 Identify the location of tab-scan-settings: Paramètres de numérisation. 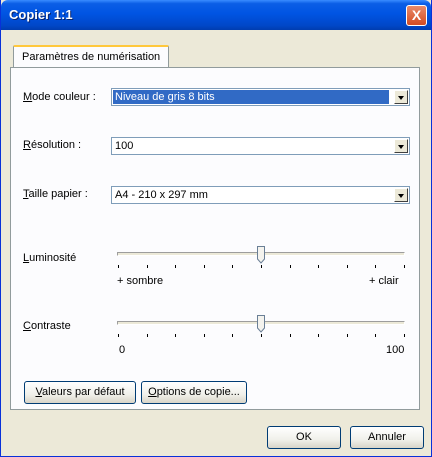
(91, 56).